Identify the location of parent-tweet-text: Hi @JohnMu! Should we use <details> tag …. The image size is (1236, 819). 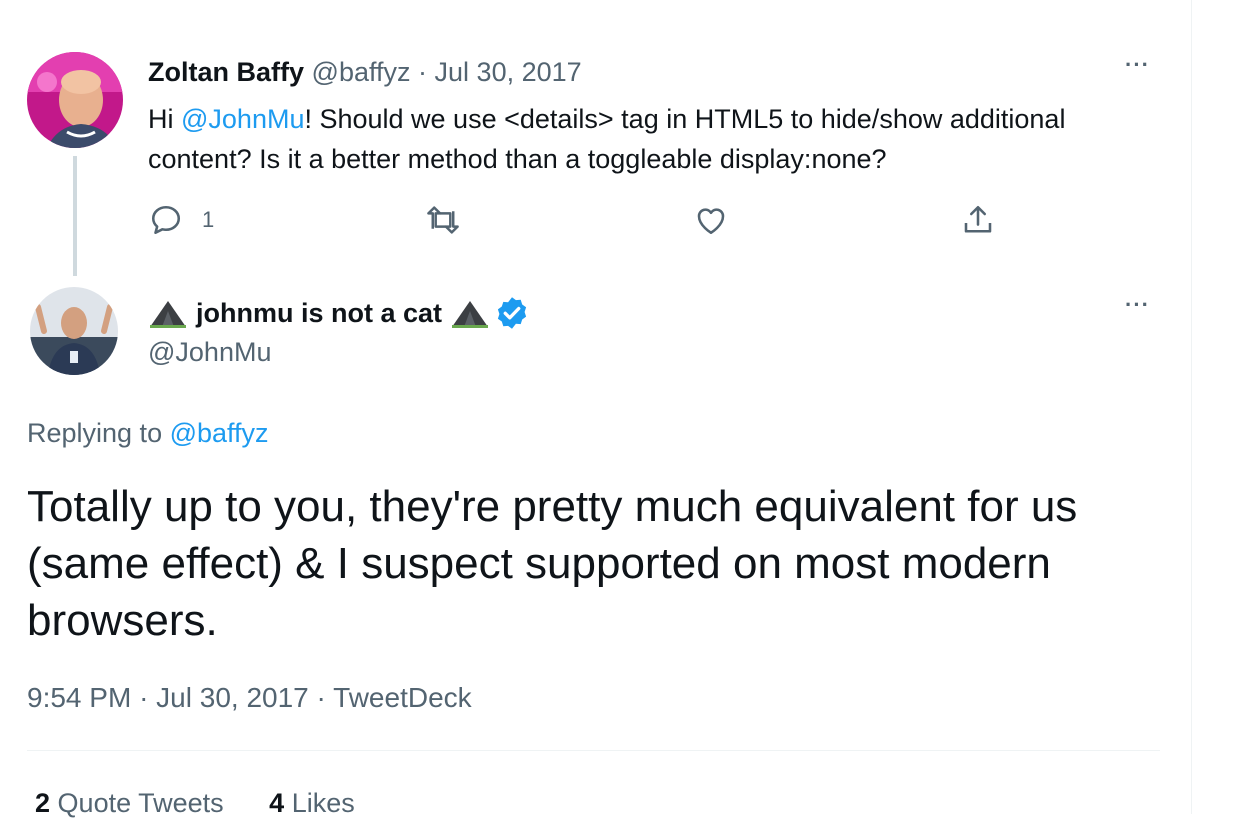
(648, 139).